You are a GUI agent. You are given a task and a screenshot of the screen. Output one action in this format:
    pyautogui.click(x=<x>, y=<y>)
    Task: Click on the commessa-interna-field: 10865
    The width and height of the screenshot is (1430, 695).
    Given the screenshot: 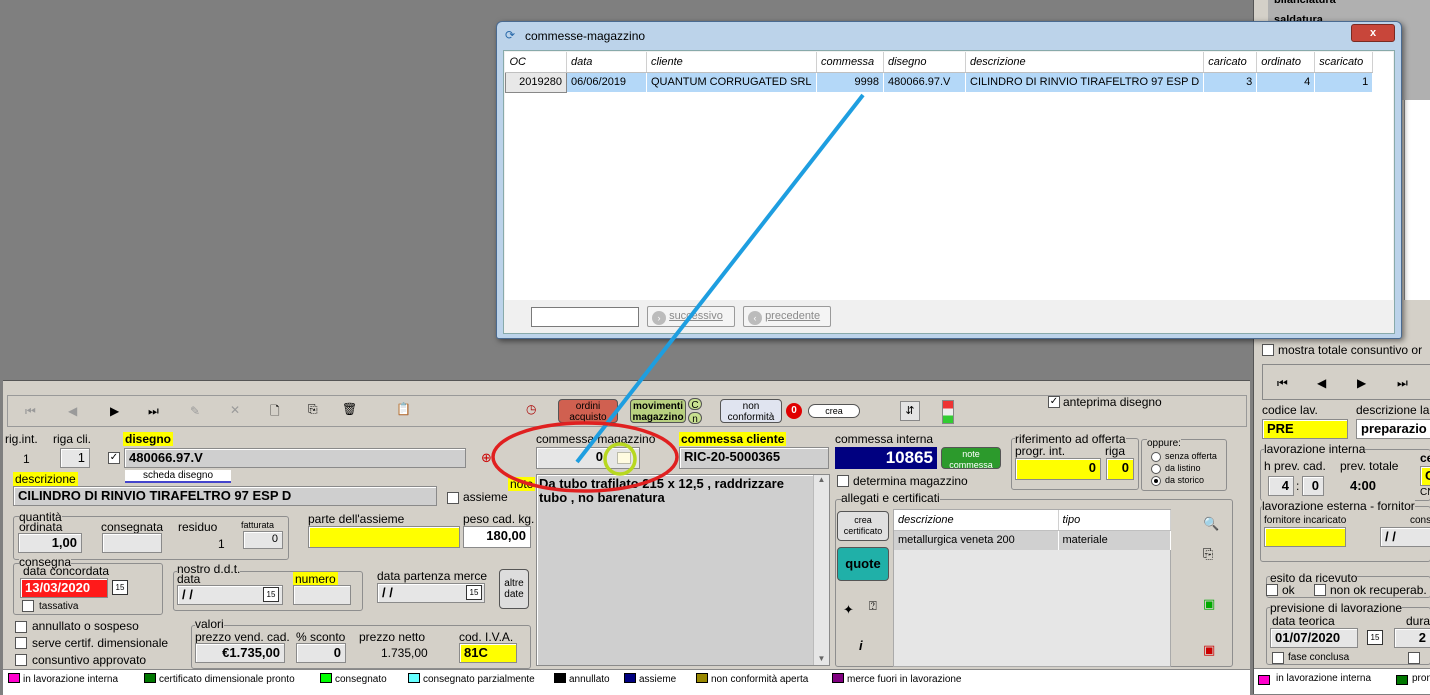 What is the action you would take?
    pyautogui.click(x=886, y=458)
    